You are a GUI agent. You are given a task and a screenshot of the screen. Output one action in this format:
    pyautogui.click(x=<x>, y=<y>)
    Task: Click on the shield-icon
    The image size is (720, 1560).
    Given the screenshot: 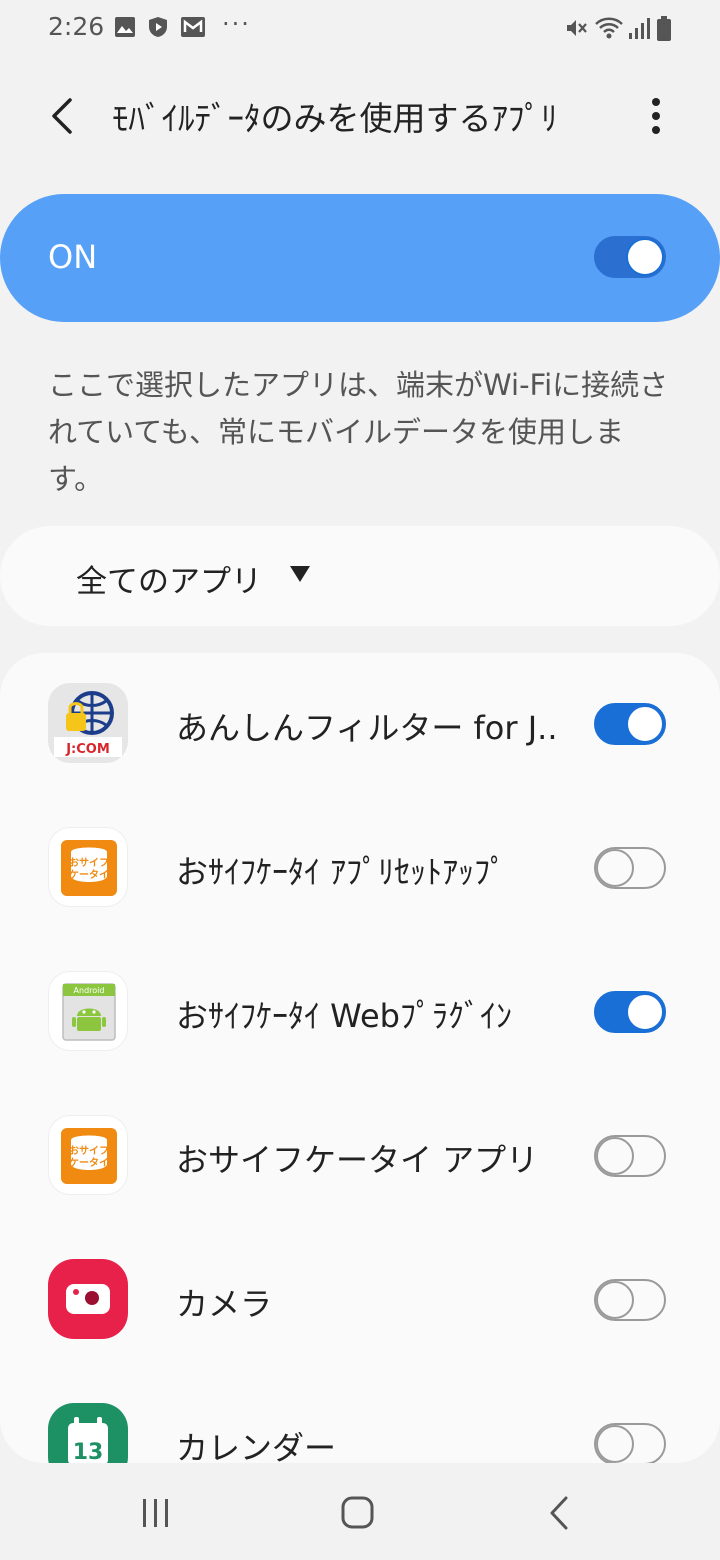 What is the action you would take?
    pyautogui.click(x=158, y=27)
    